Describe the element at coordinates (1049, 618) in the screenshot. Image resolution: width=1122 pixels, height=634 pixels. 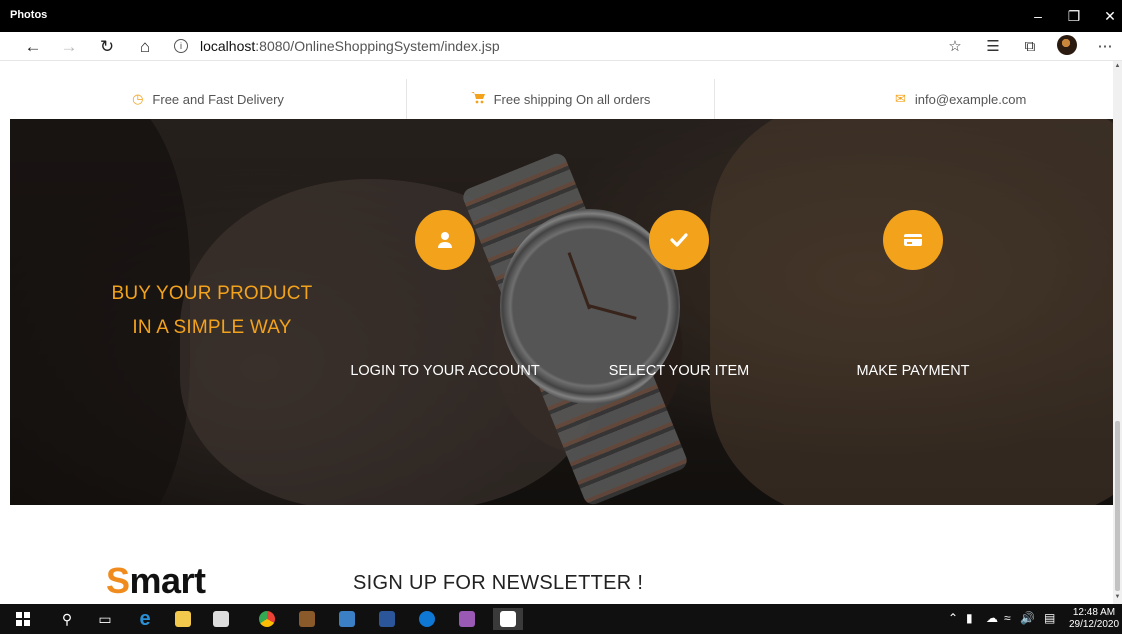
I see `notifications-icon: ▤` at that location.